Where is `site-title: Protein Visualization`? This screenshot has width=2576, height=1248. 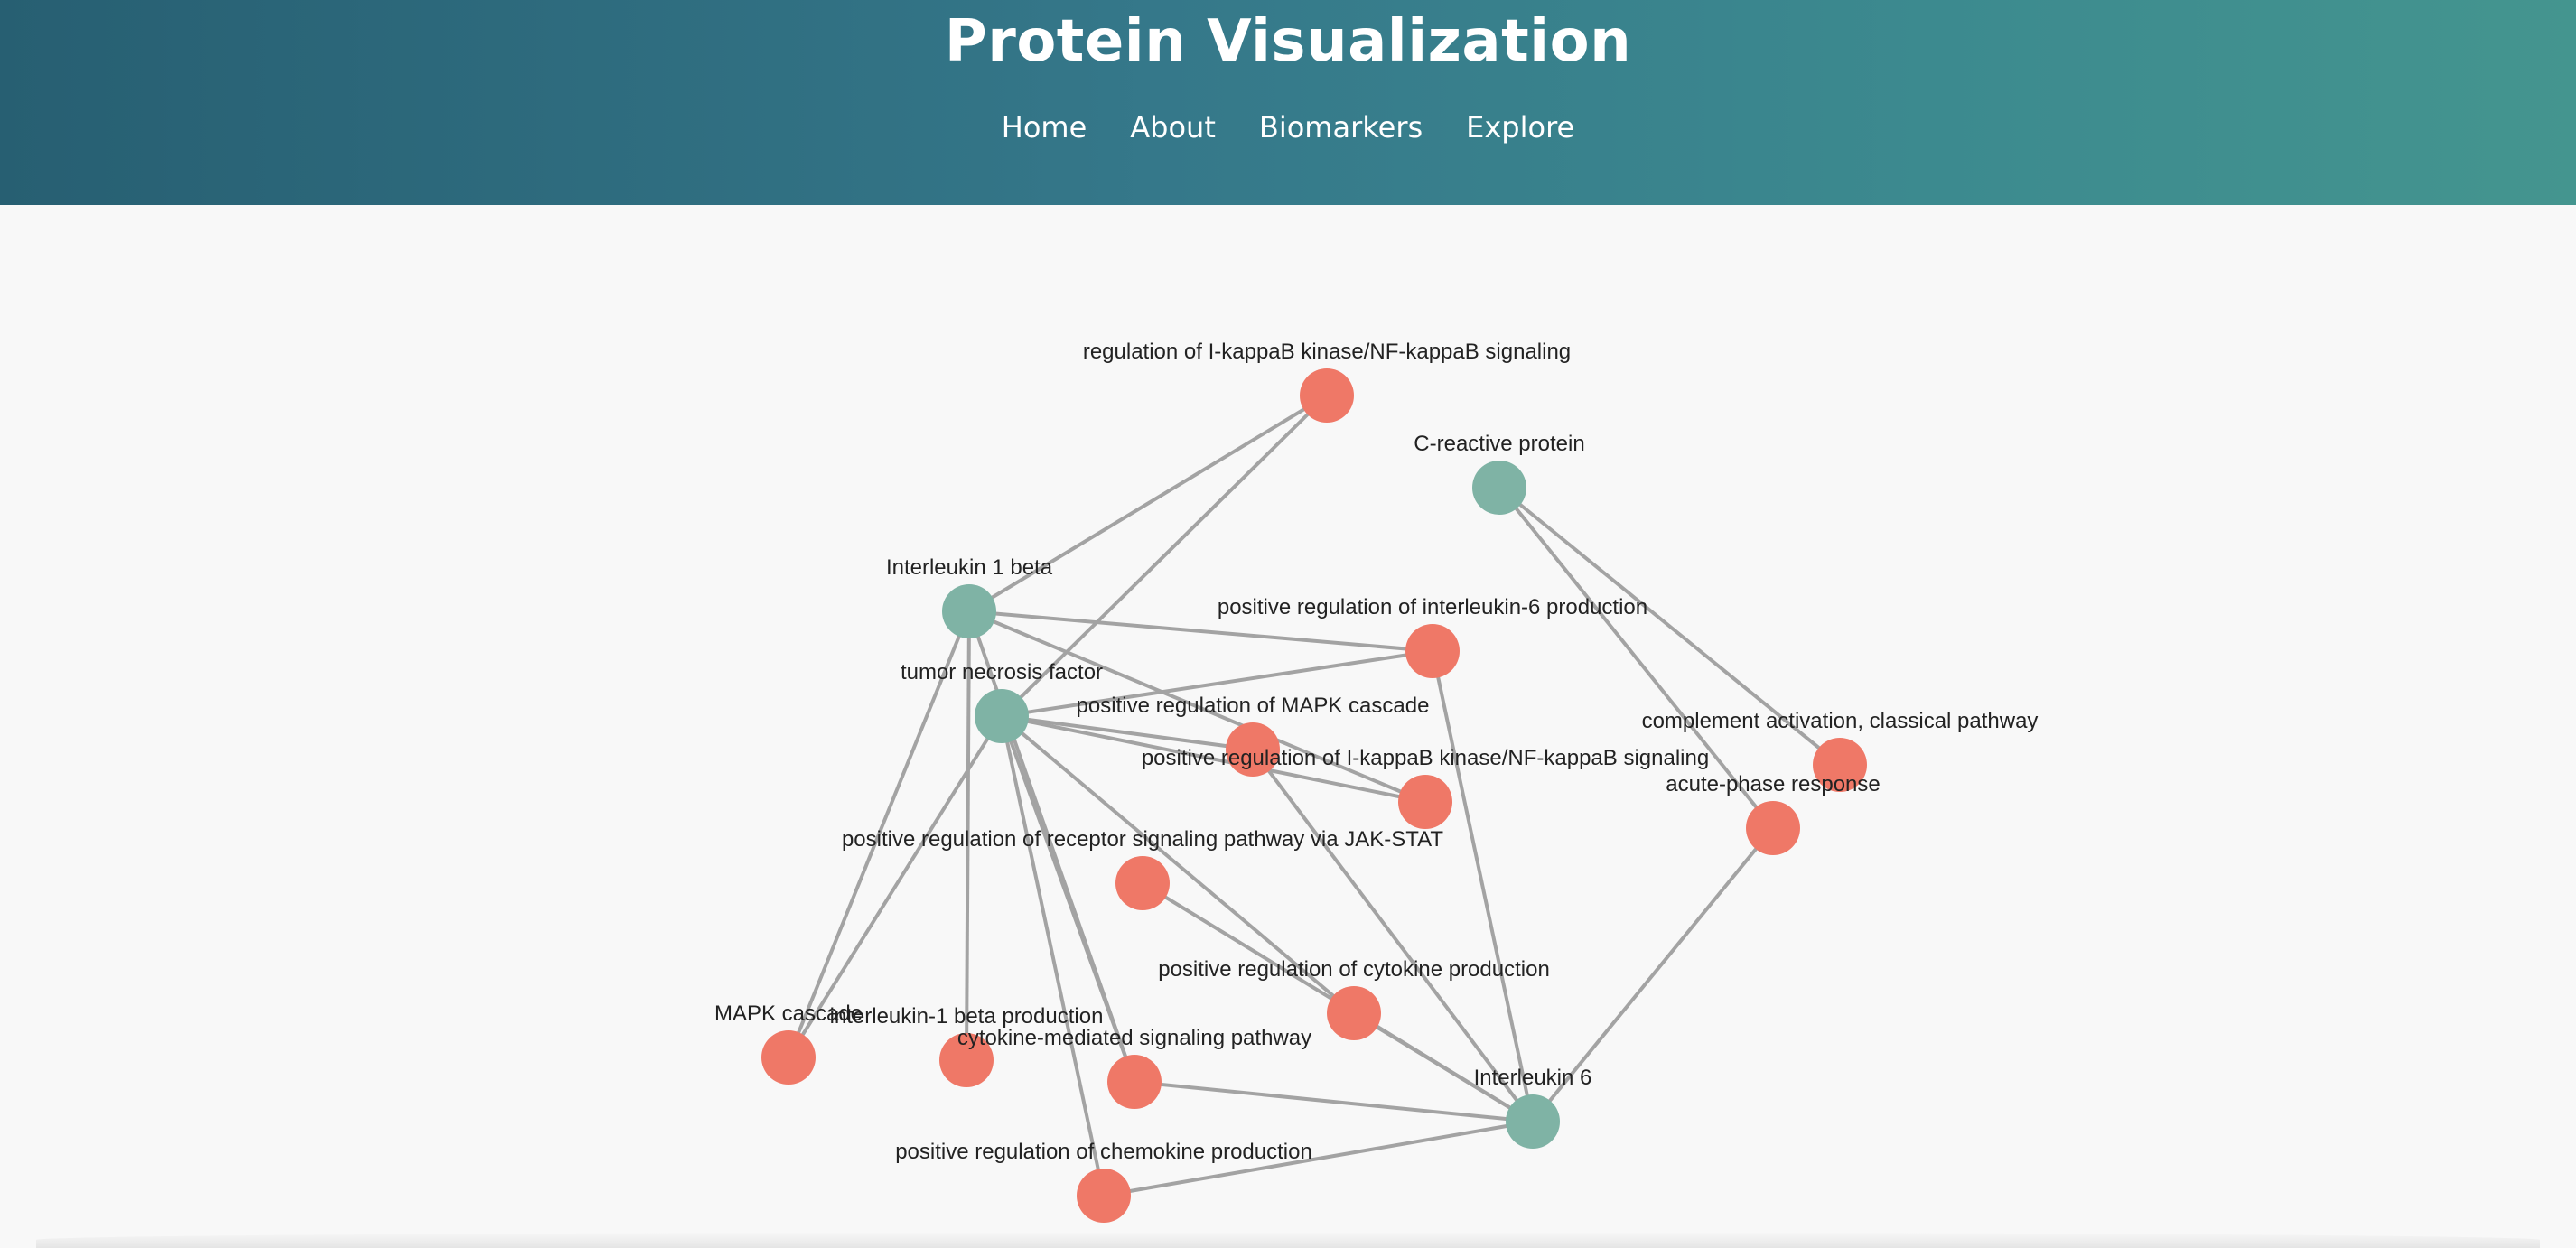 site-title: Protein Visualization is located at coordinates (1288, 41).